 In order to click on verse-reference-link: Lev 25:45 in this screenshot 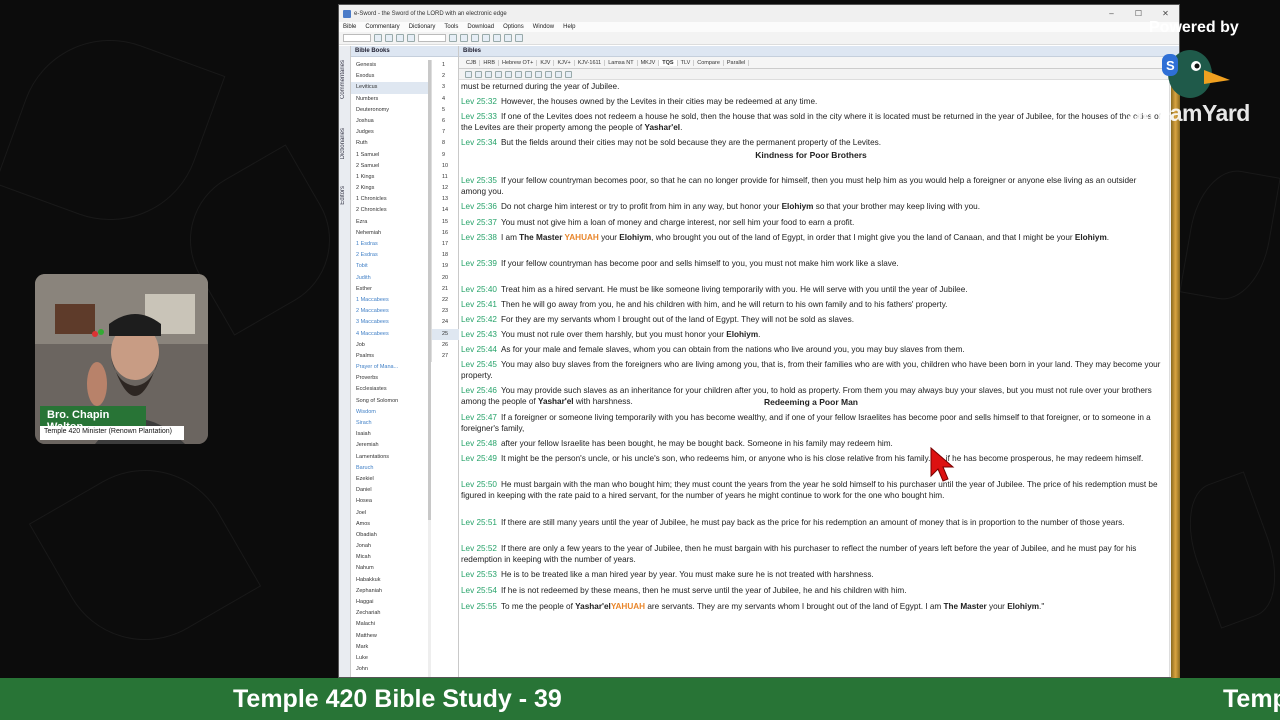, I will do `click(479, 364)`.